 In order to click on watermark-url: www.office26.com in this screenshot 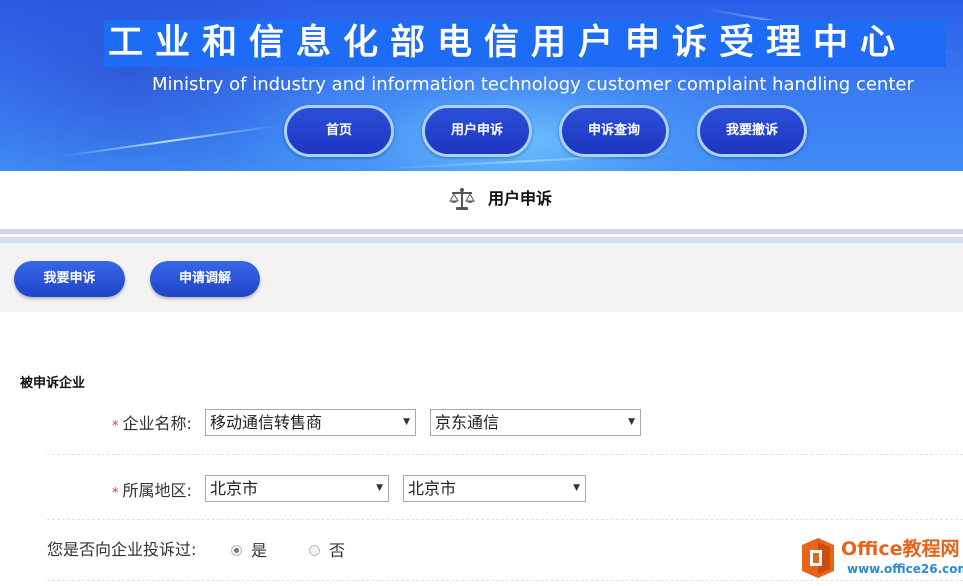, I will do `click(905, 569)`.